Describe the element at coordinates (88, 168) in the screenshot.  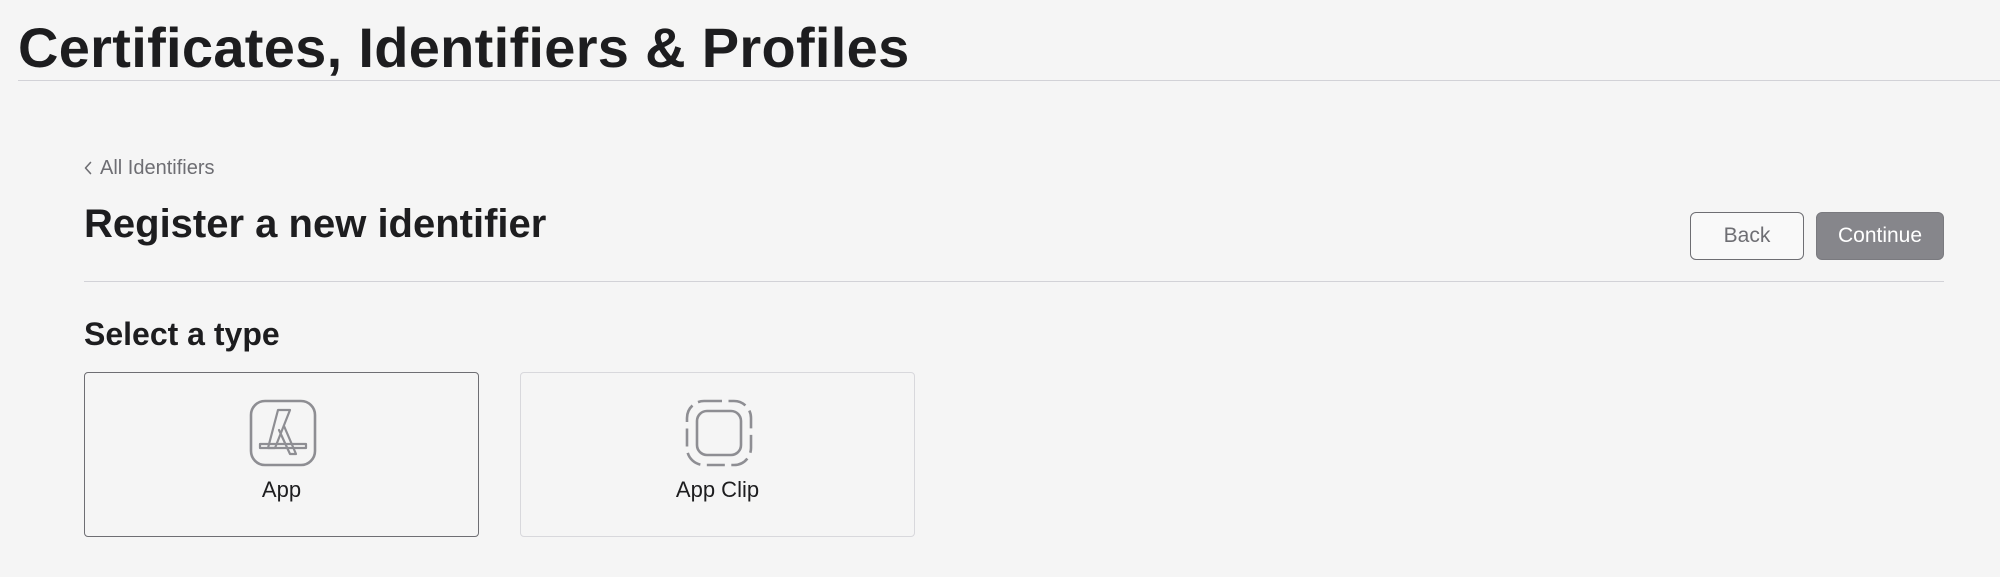
I see `chevron-left-icon` at that location.